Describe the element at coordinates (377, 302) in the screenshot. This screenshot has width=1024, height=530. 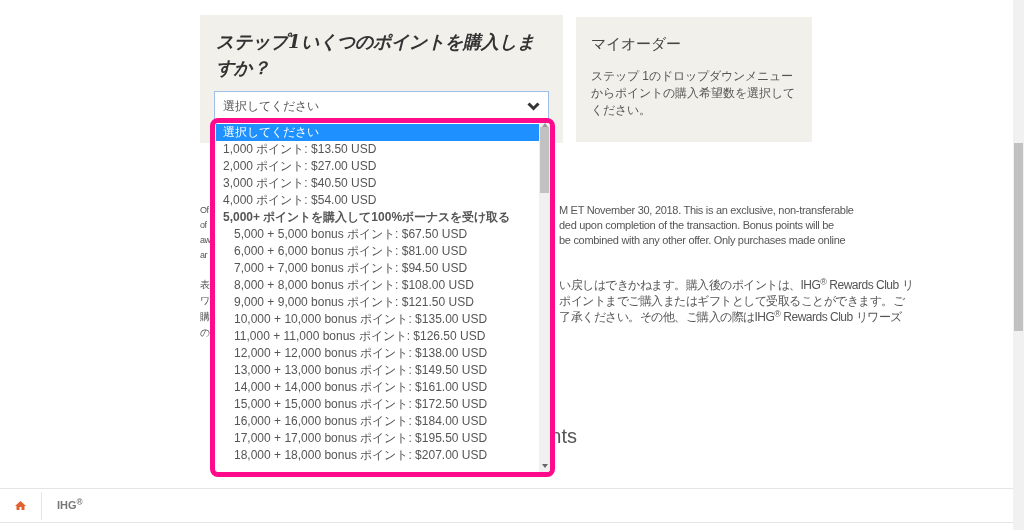
I see `dropdown-option: 9,000 + 9,000 bonus ポイント: $121.50 USD` at that location.